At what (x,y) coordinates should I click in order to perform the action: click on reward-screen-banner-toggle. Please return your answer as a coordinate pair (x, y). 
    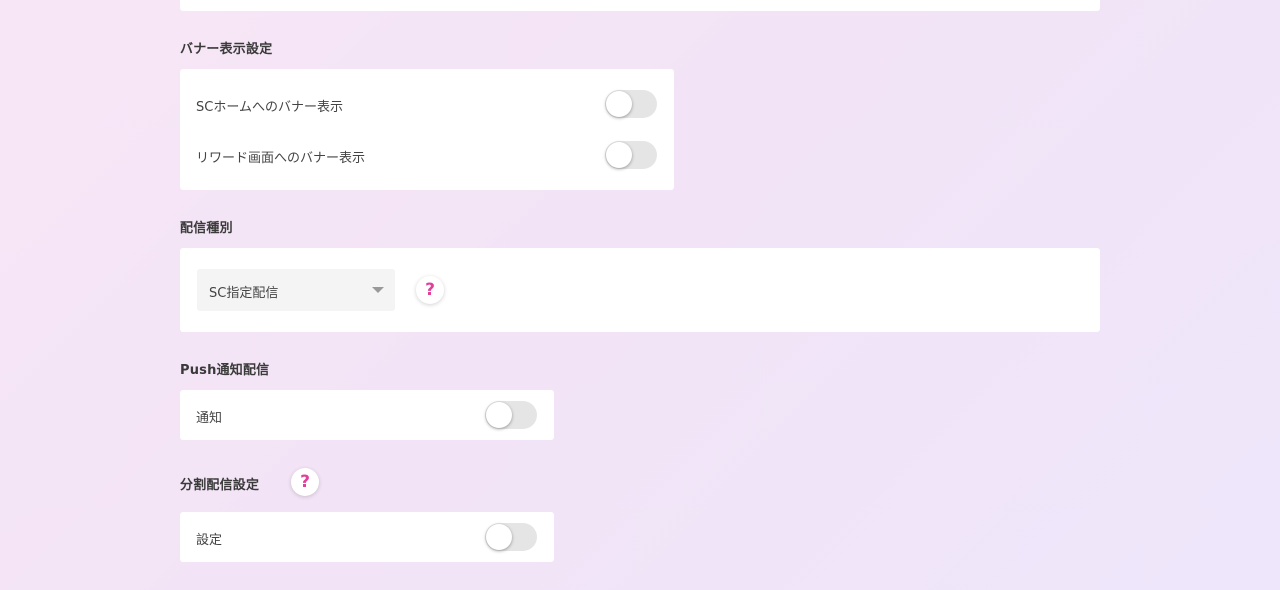
    Looking at the image, I should click on (631, 155).